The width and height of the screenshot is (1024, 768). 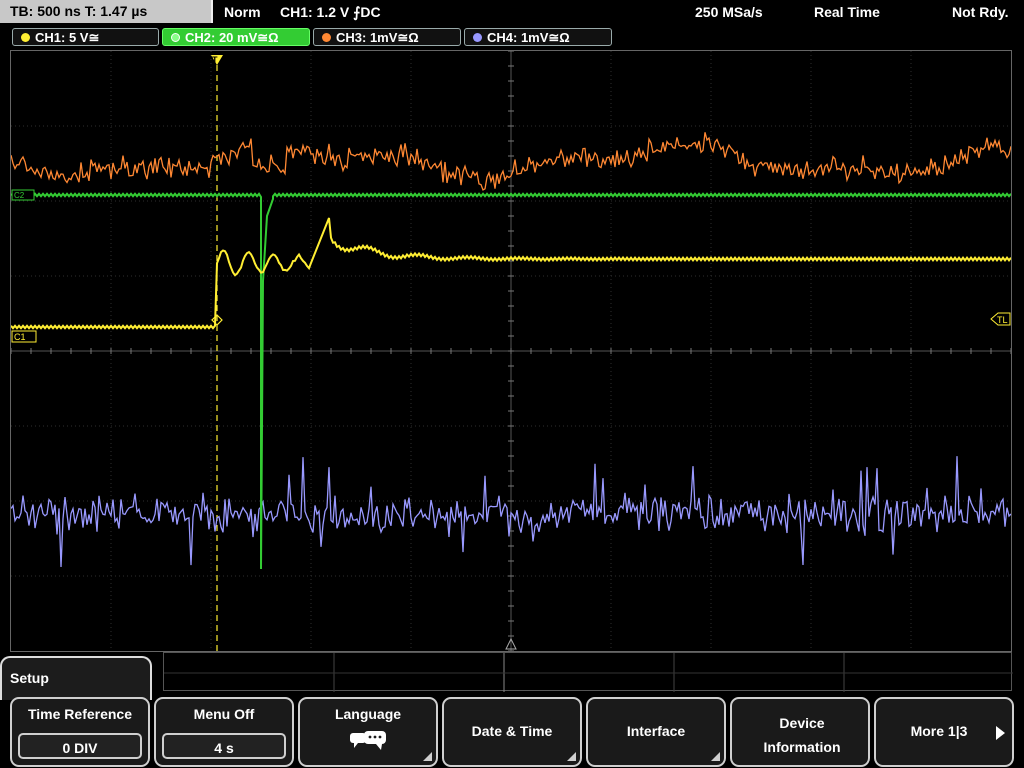 I want to click on play-arrow-icon, so click(x=1000, y=733).